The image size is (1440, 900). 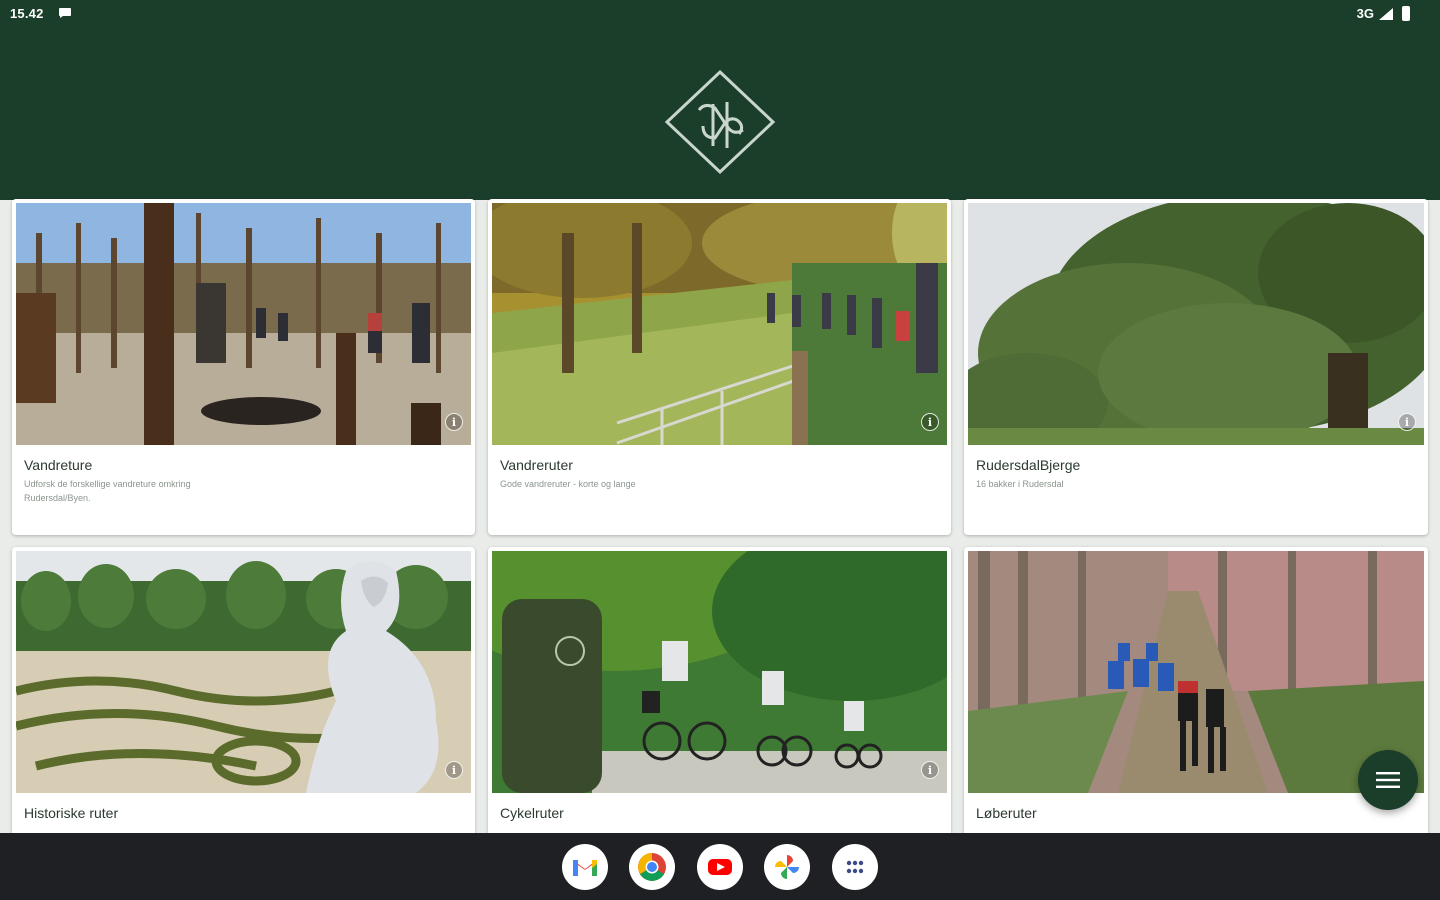 I want to click on card-title: Cykelruter, so click(x=532, y=813).